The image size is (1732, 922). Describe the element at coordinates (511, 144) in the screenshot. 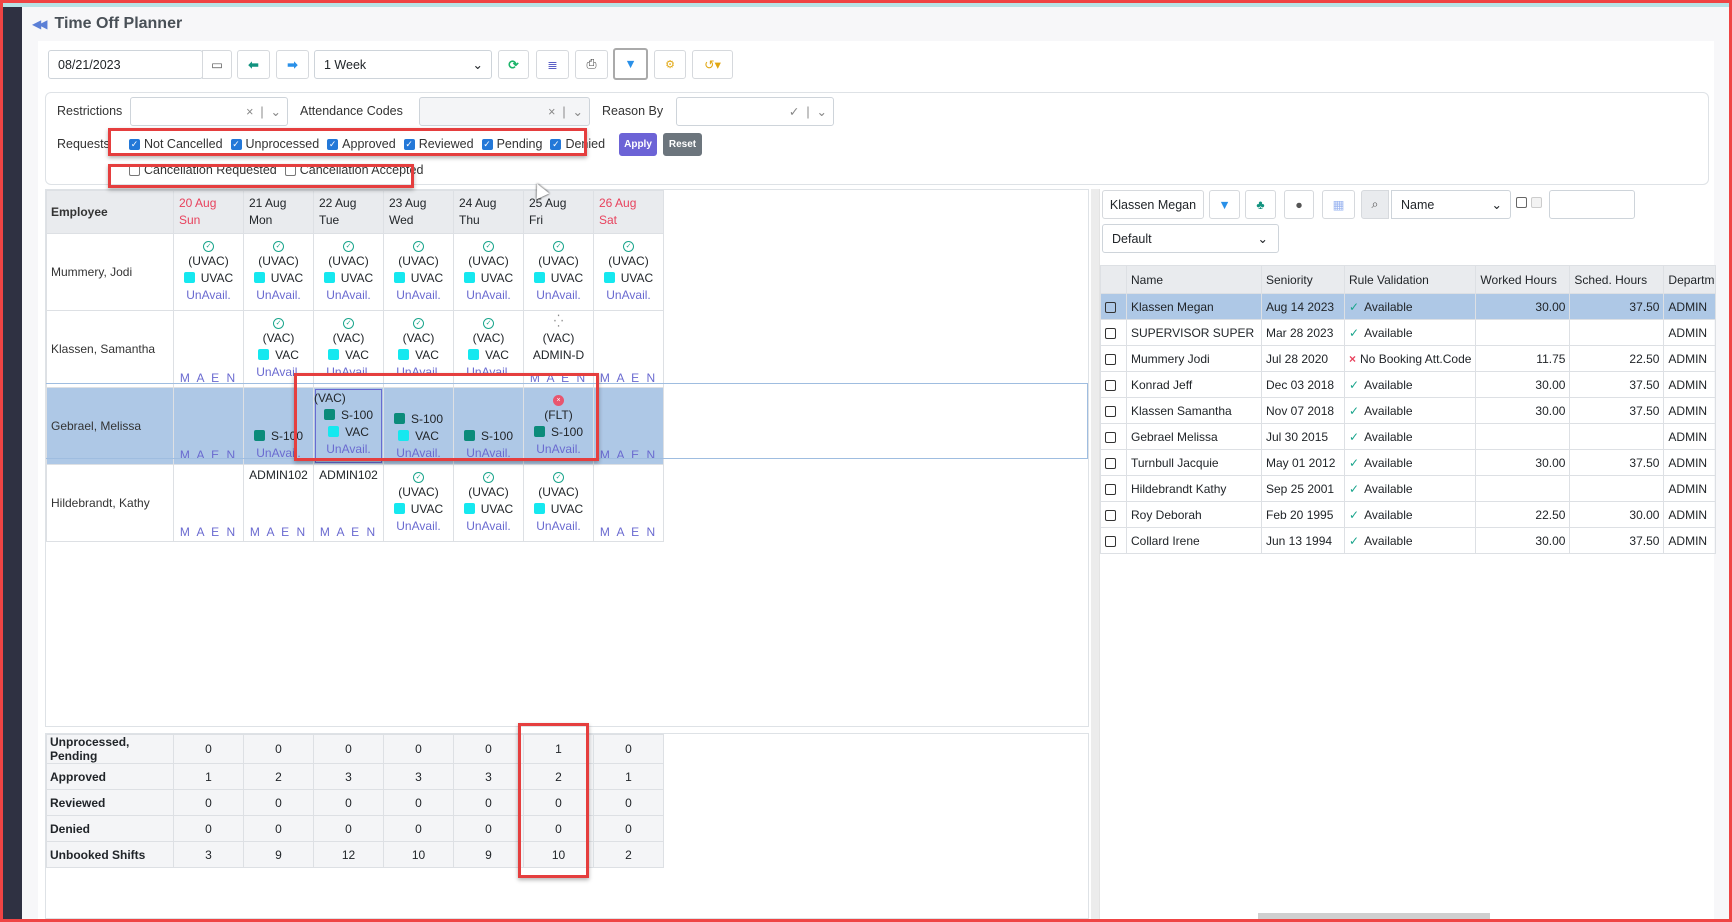

I see `checkbox-pending: ✓ Pending` at that location.